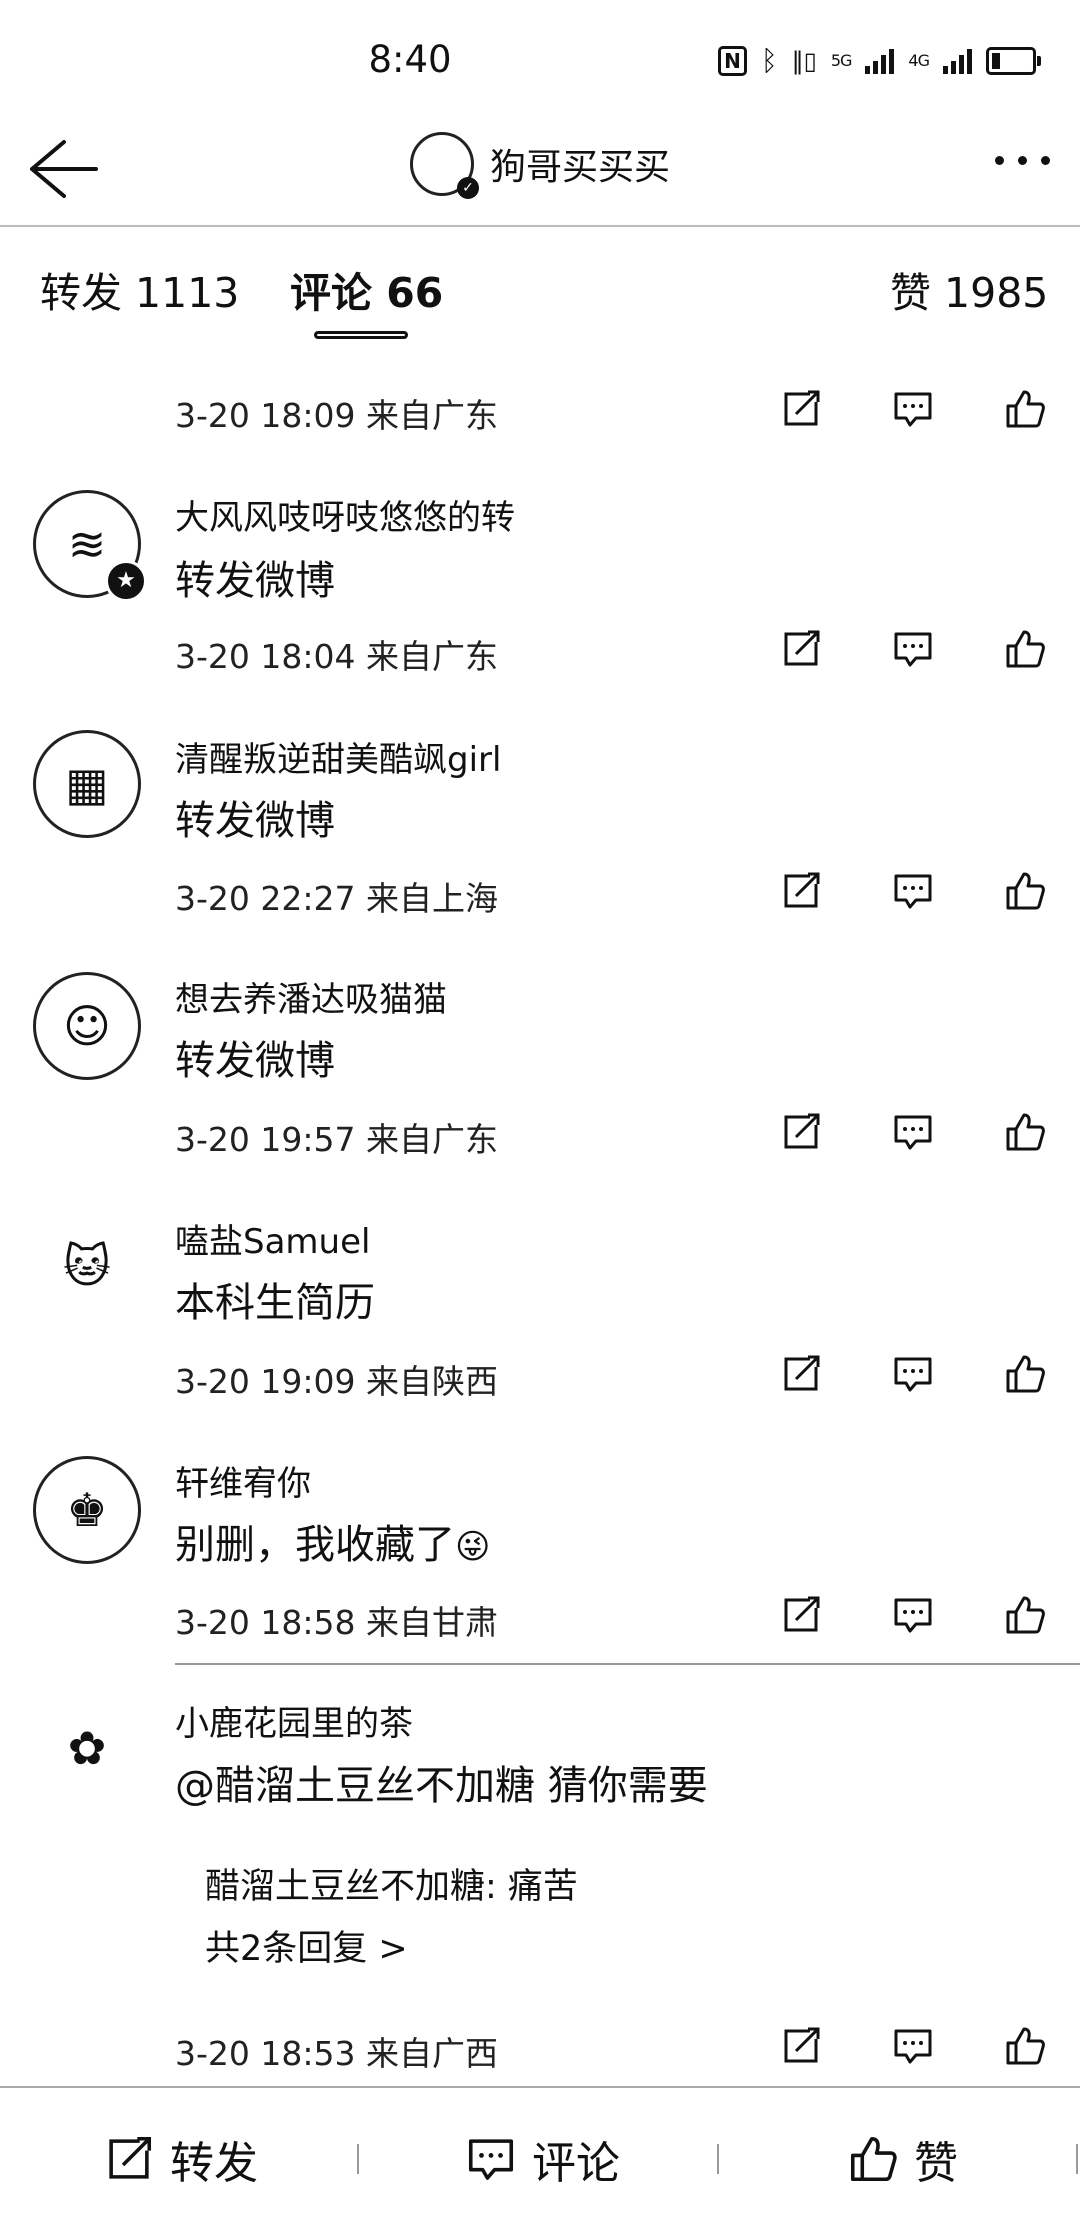  I want to click on avatar: ☺, so click(87, 1026).